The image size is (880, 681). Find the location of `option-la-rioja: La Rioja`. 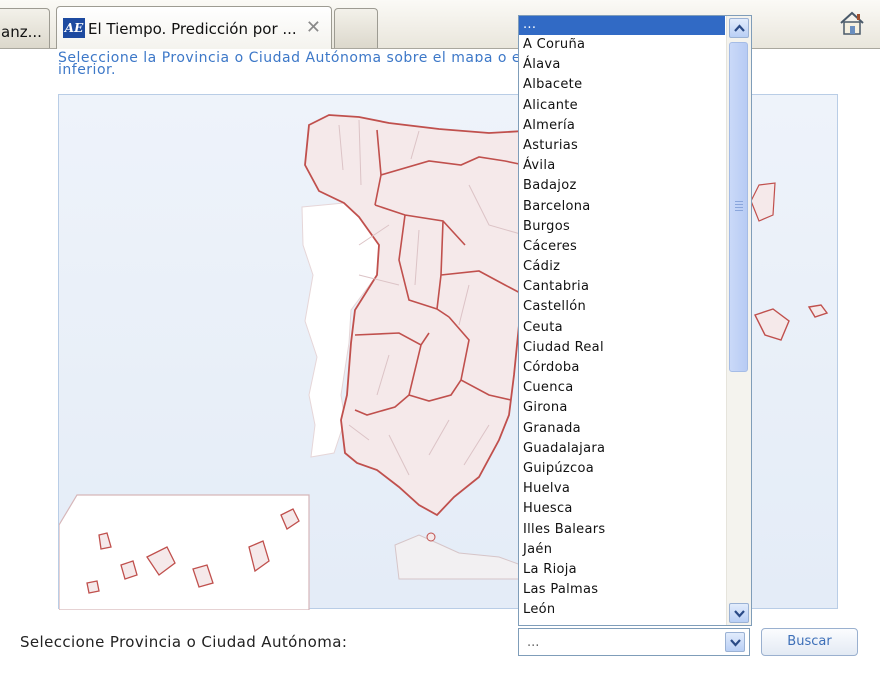

option-la-rioja: La Rioja is located at coordinates (622, 570).